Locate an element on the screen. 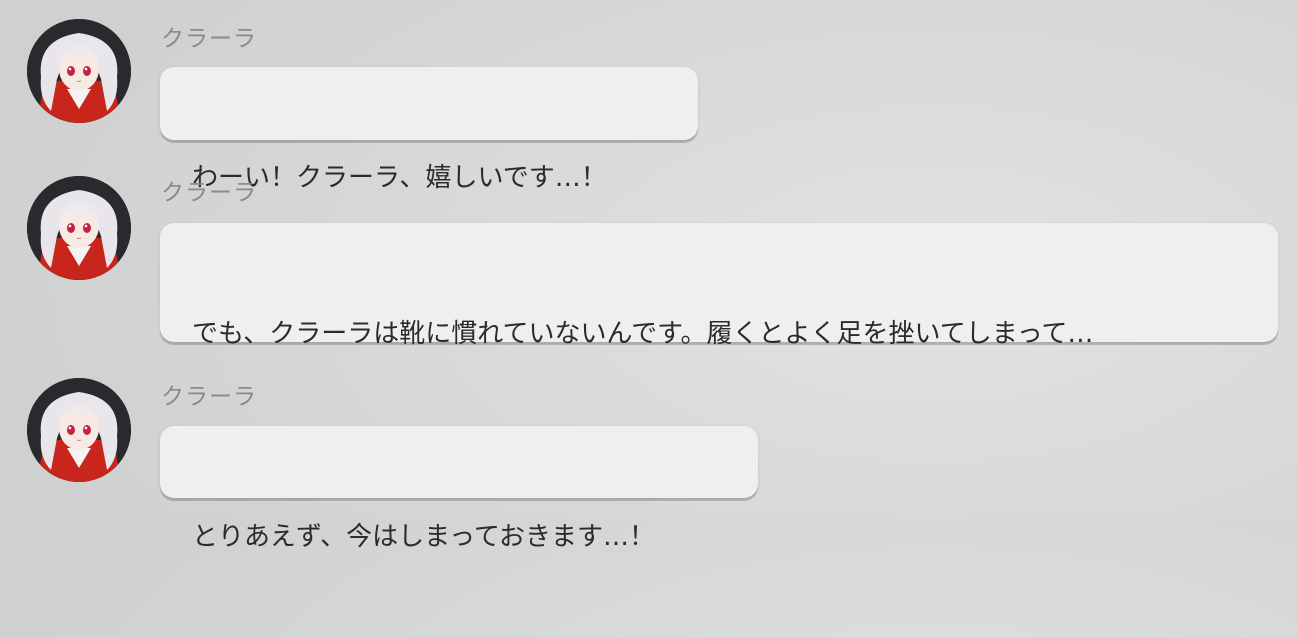  message-text: とりあえず、今はしまっておきます…！ is located at coordinates (424, 537).